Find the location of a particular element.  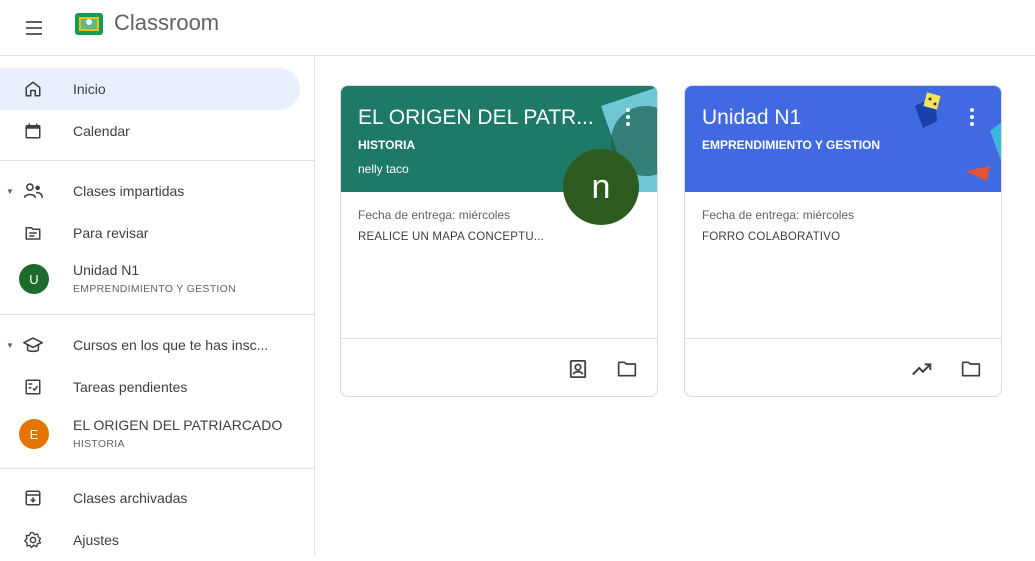

people-icon is located at coordinates (33, 191).